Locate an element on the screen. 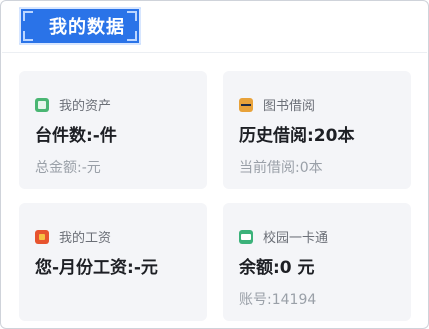 This screenshot has height=329, width=429. card-label: 我的资产 is located at coordinates (85, 106).